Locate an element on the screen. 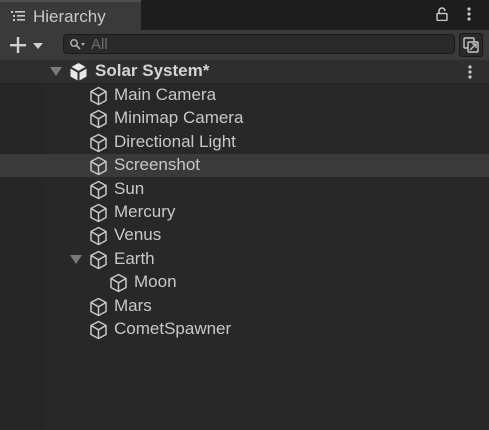 The height and width of the screenshot is (430, 489). scene-menu-icon is located at coordinates (470, 72).